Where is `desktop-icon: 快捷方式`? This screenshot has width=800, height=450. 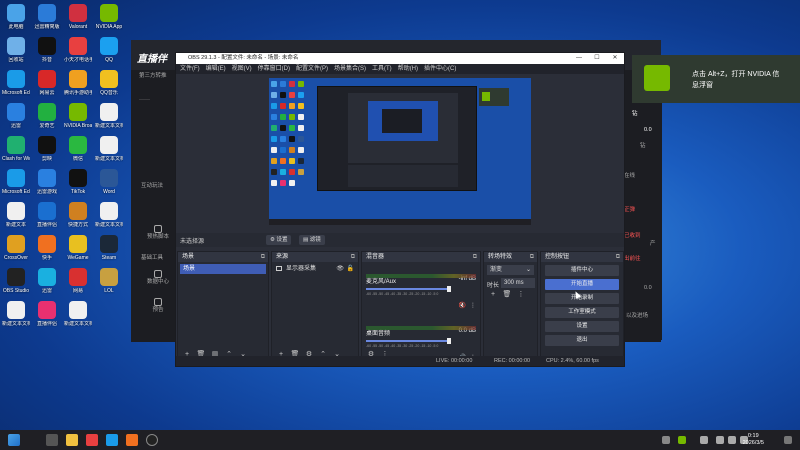 desktop-icon: 快捷方式 is located at coordinates (78, 215).